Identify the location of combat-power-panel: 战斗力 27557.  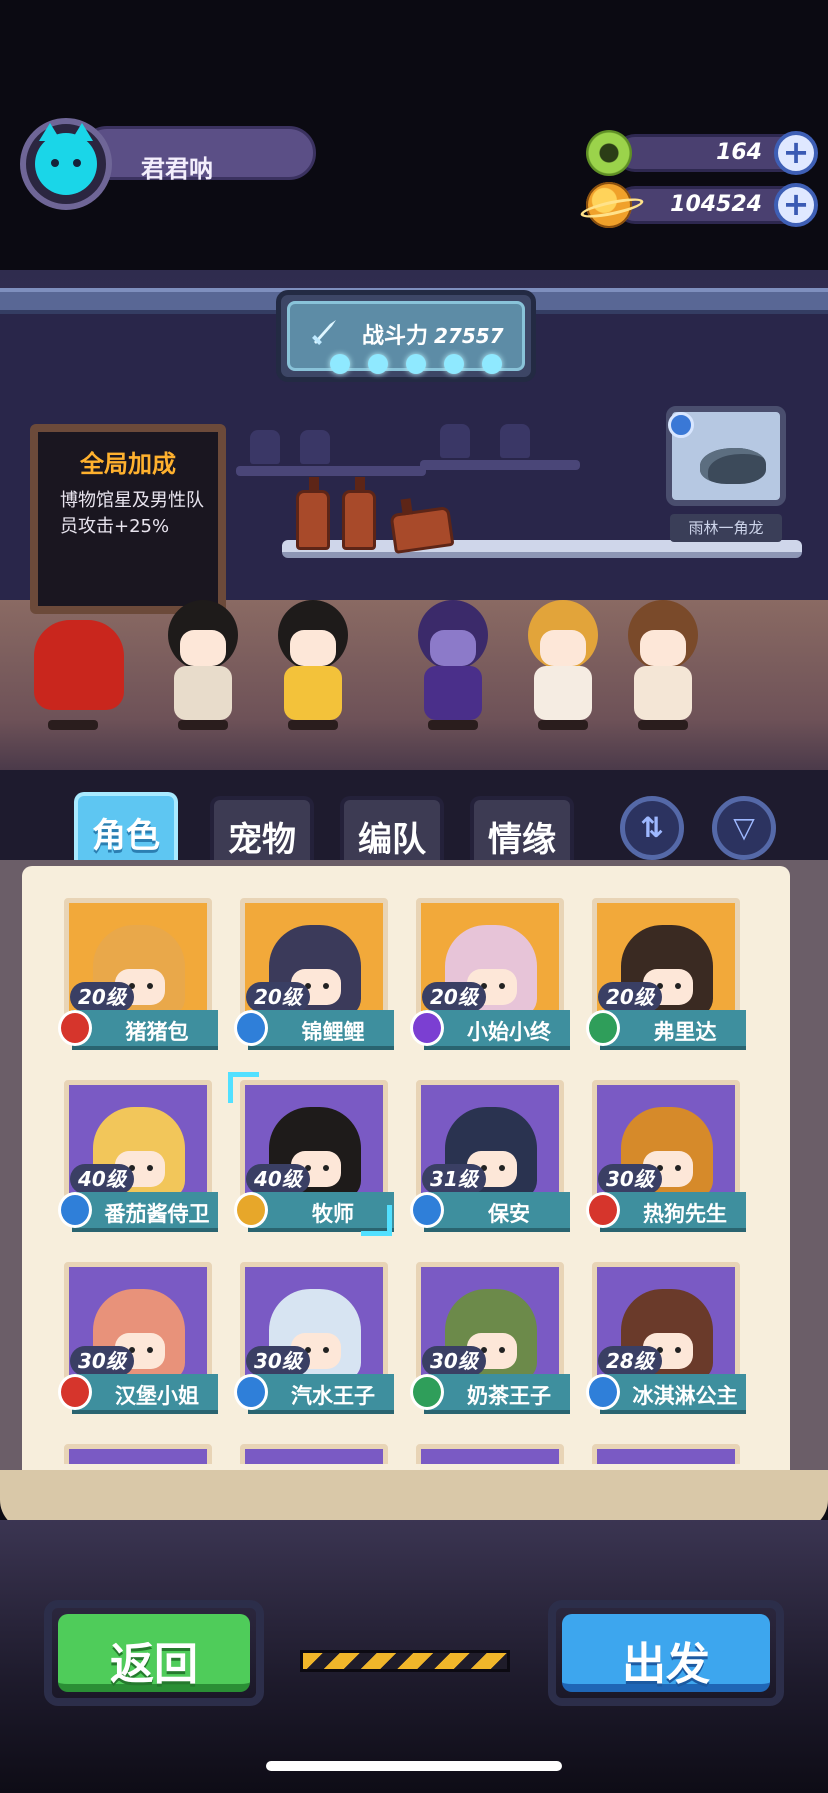
(406, 336).